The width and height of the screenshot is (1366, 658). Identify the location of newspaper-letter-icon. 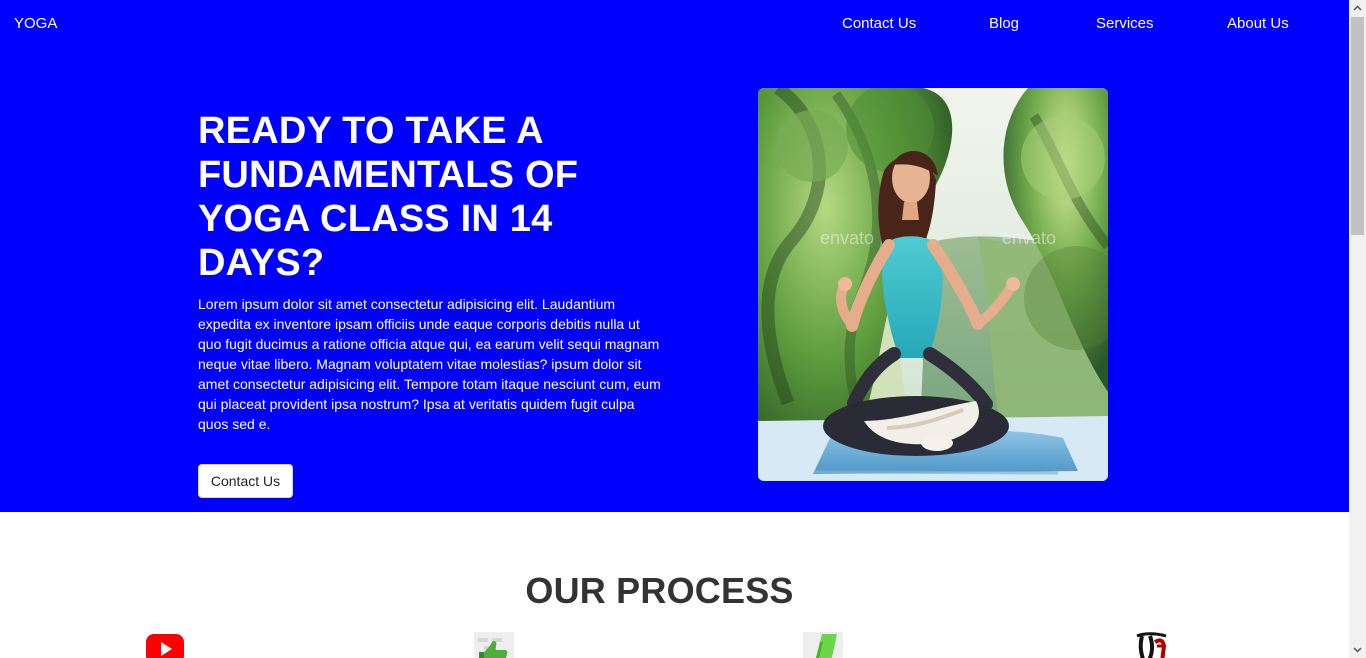
(1152, 645).